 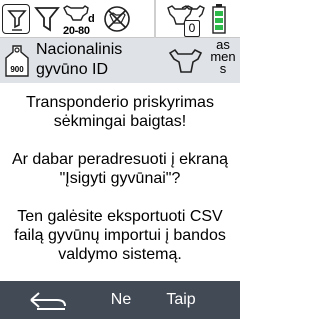 What do you see at coordinates (76, 31) in the screenshot?
I see `age-range: 20-80` at bounding box center [76, 31].